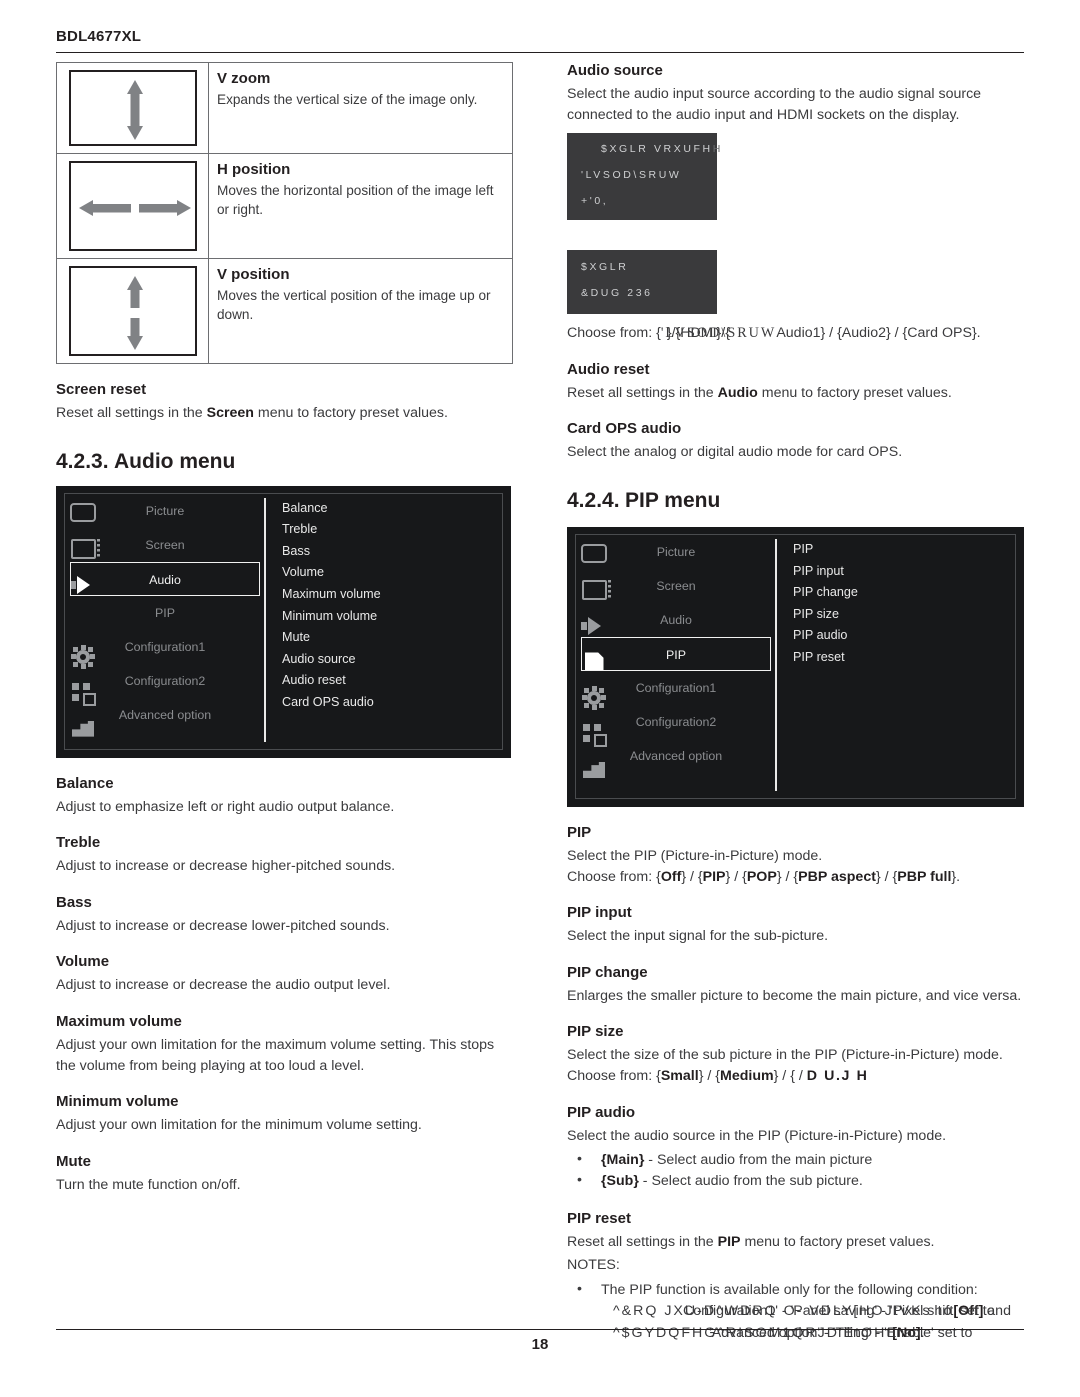 This screenshot has height=1397, width=1080. I want to click on popup-row-displayport: 'LVSOD\SRUW, so click(642, 175).